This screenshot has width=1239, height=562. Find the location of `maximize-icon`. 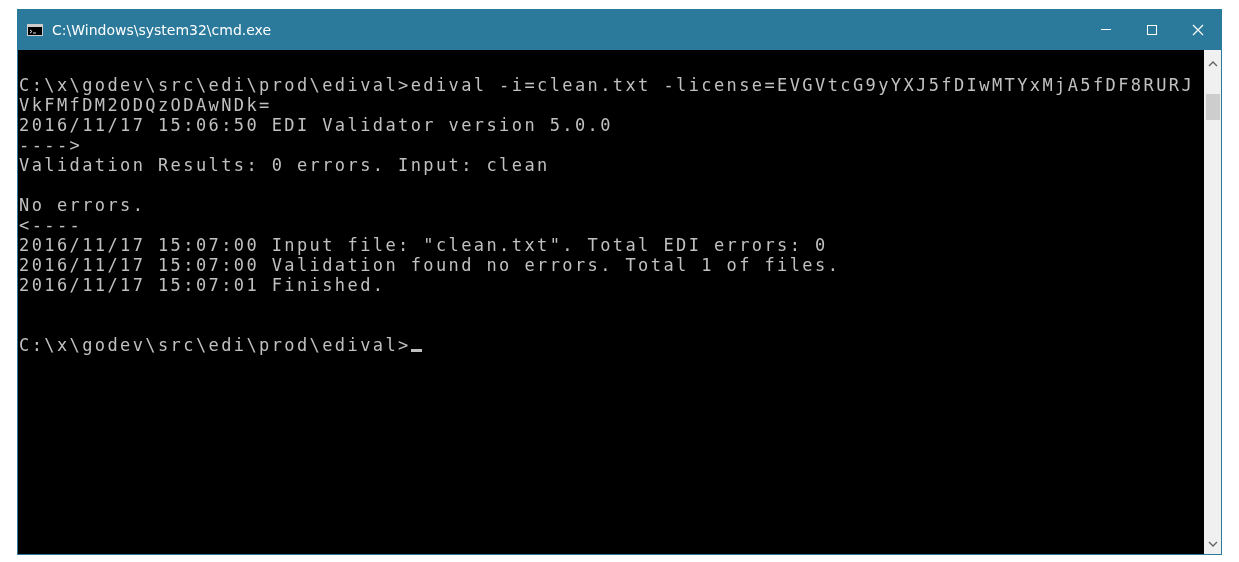

maximize-icon is located at coordinates (1152, 29).